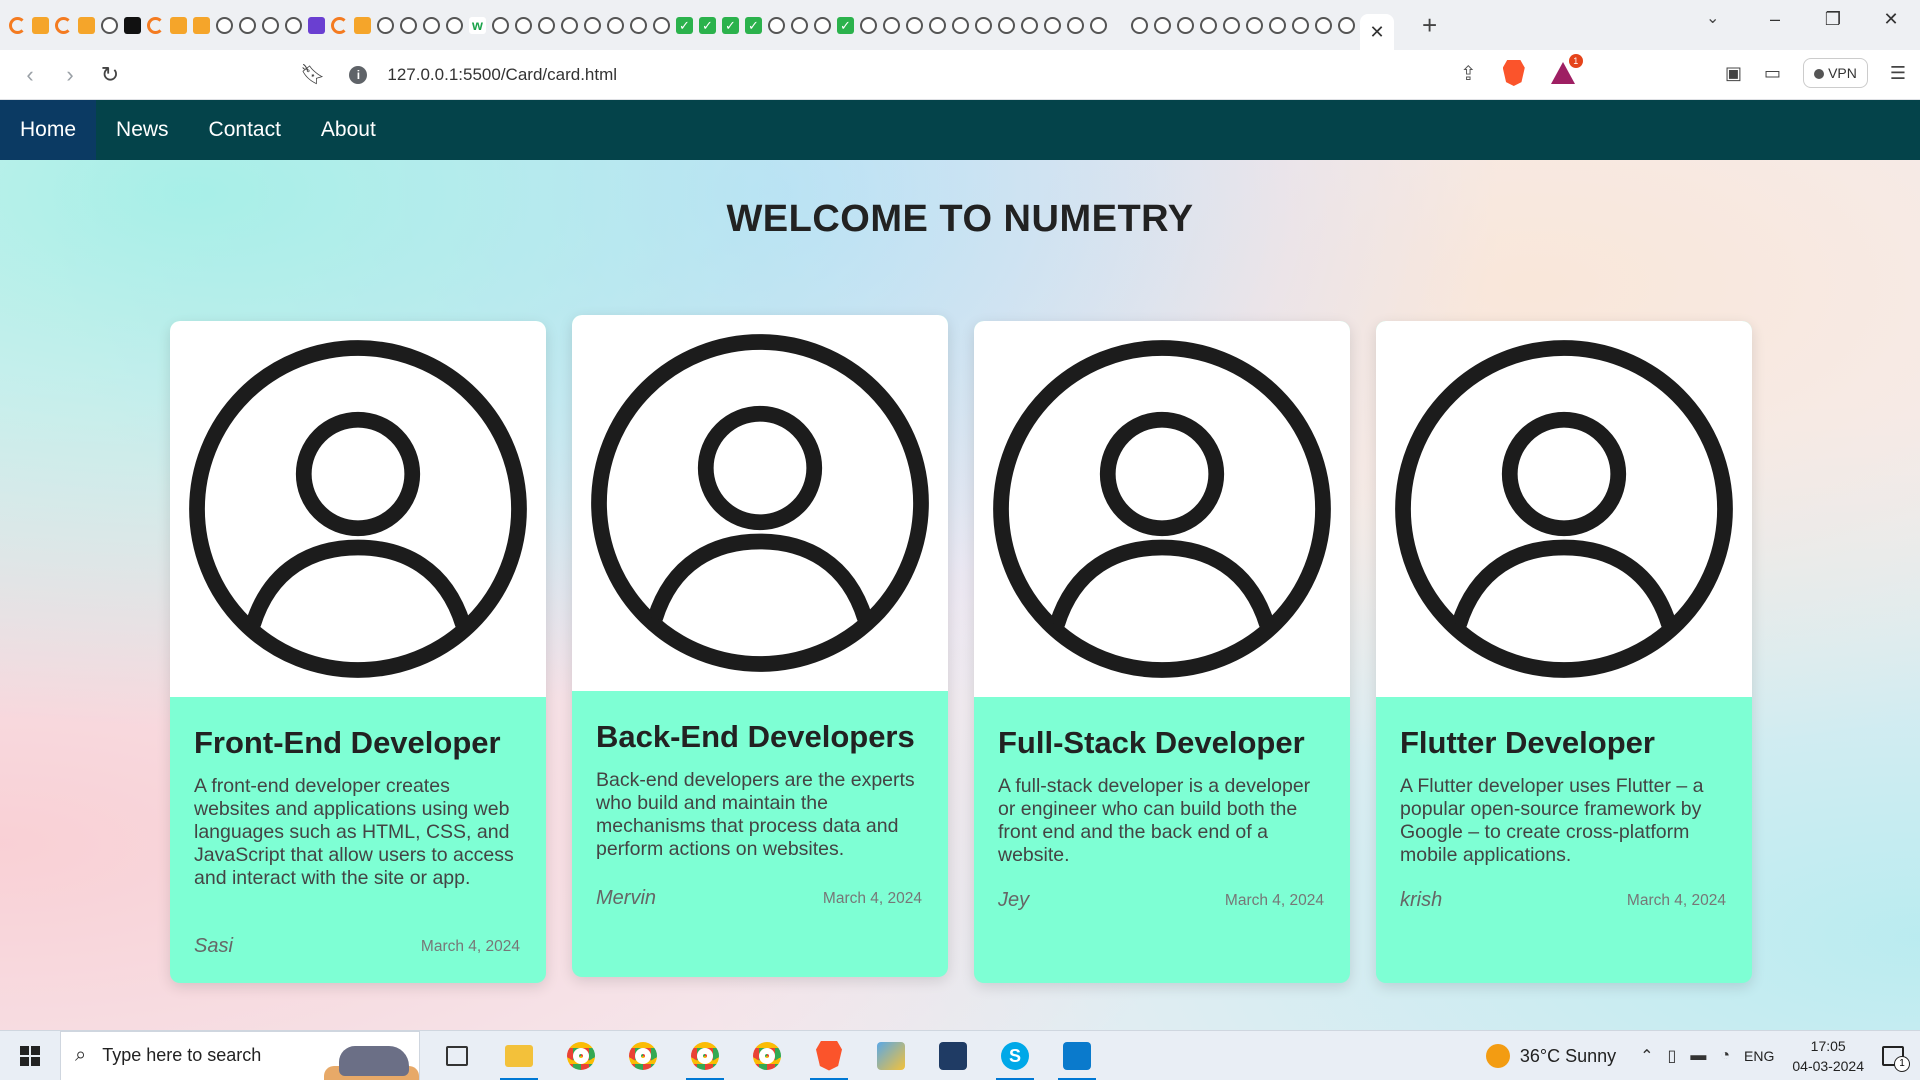 Image resolution: width=1920 pixels, height=1080 pixels. I want to click on close-tab-icon: ✕, so click(1376, 32).